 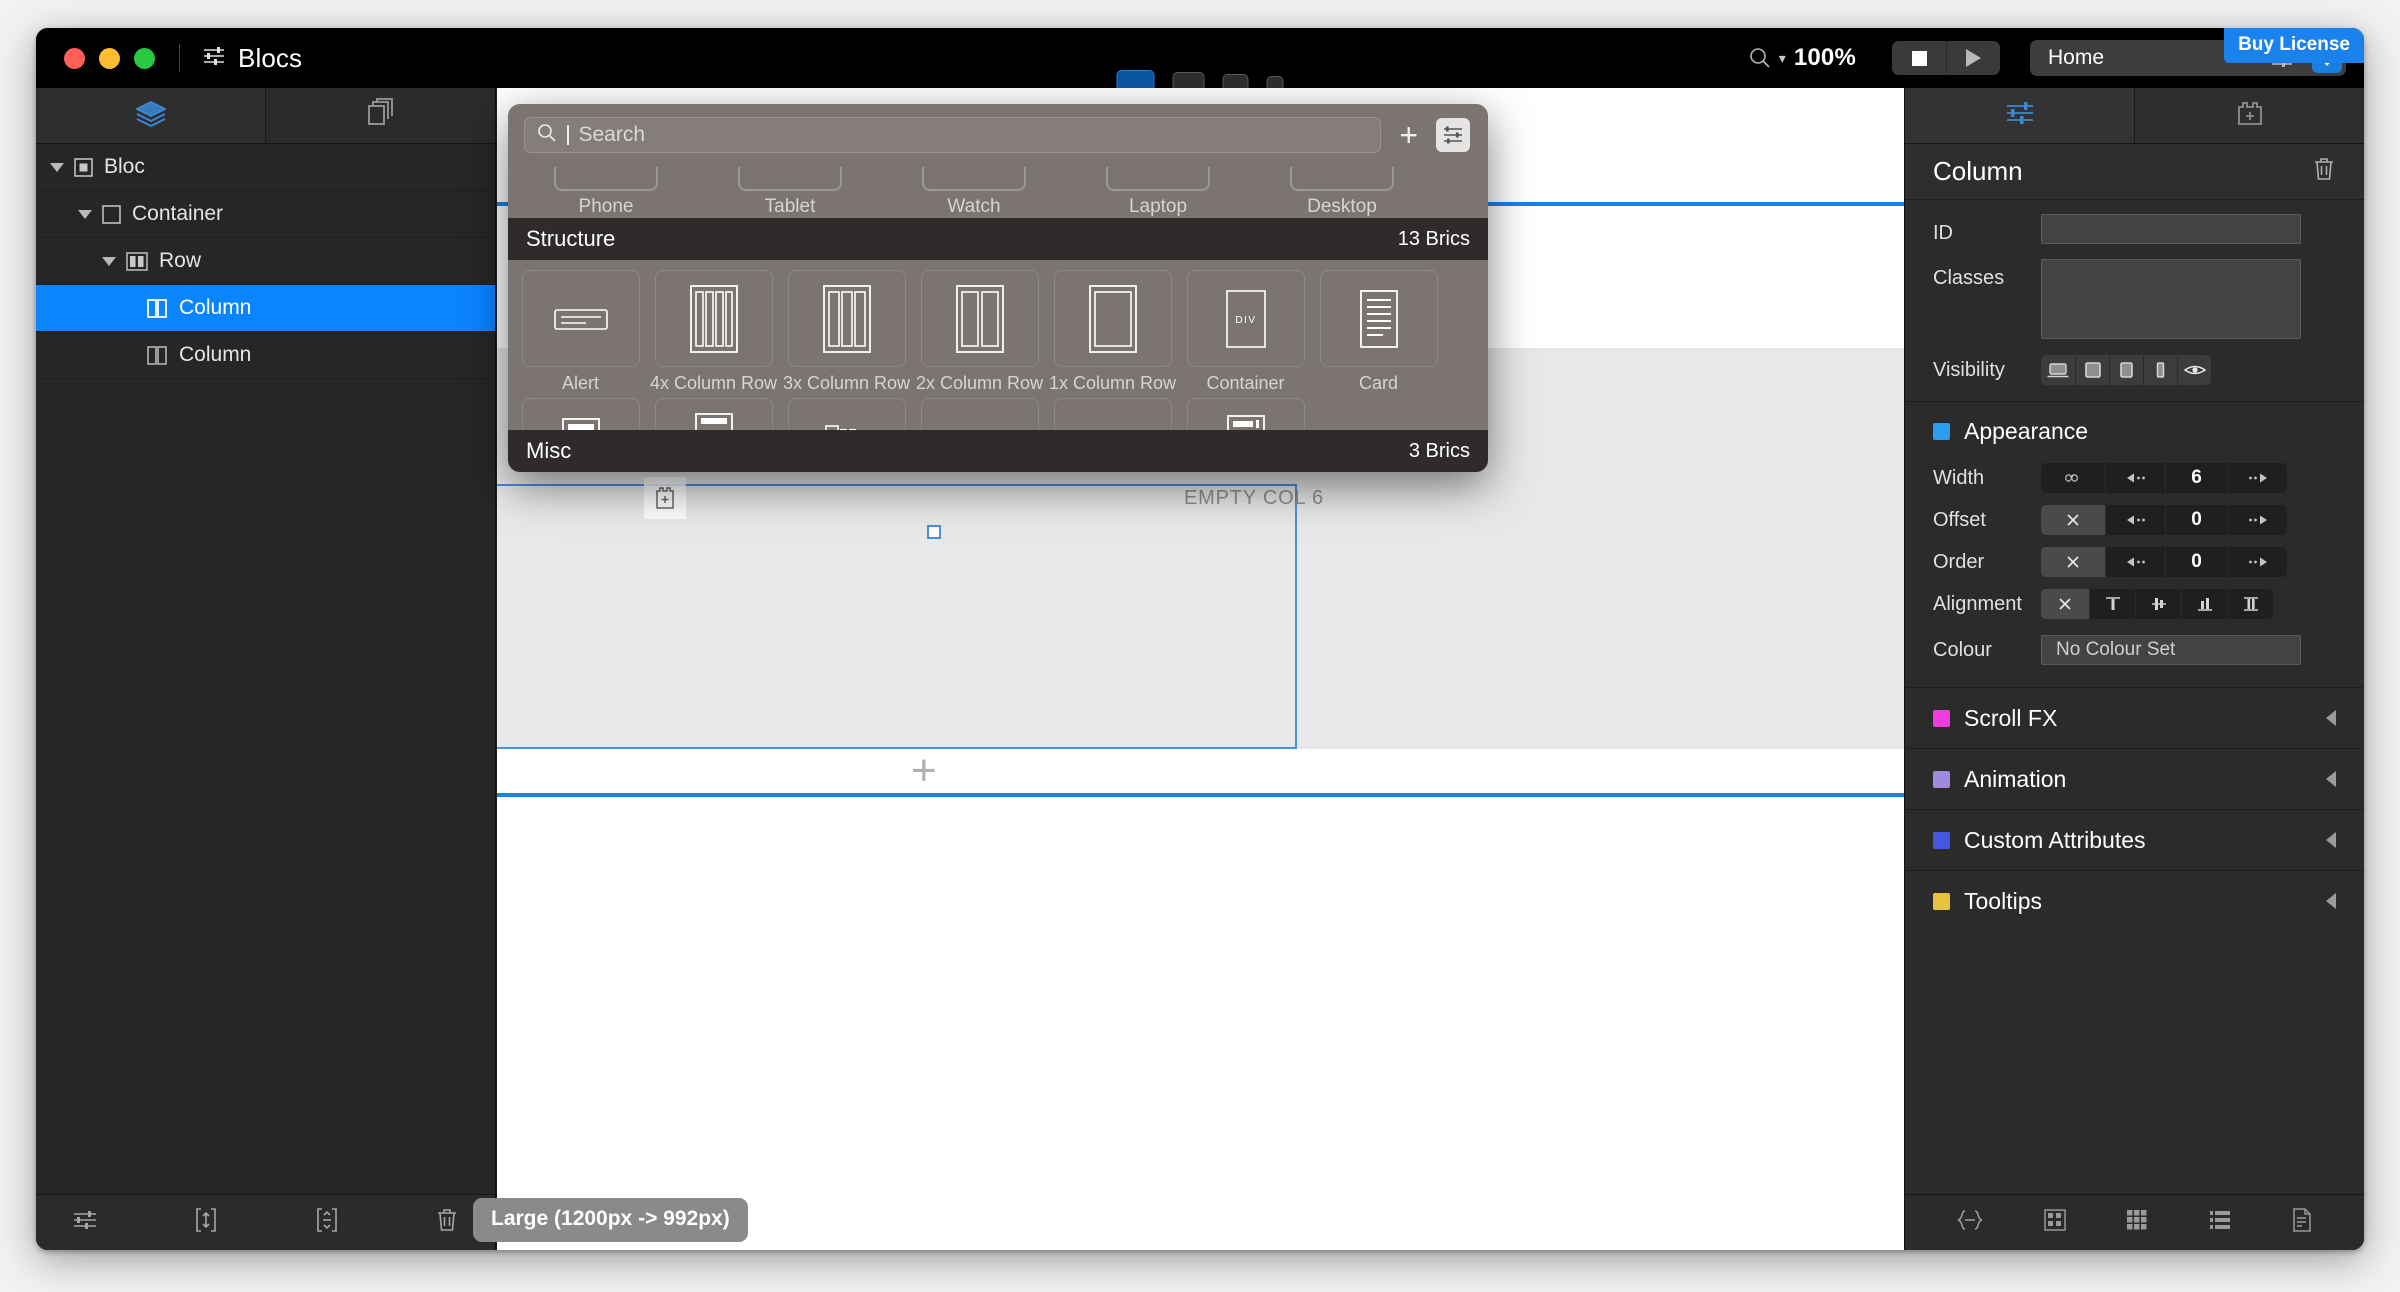 I want to click on tree-row: Row, so click(x=265, y=261).